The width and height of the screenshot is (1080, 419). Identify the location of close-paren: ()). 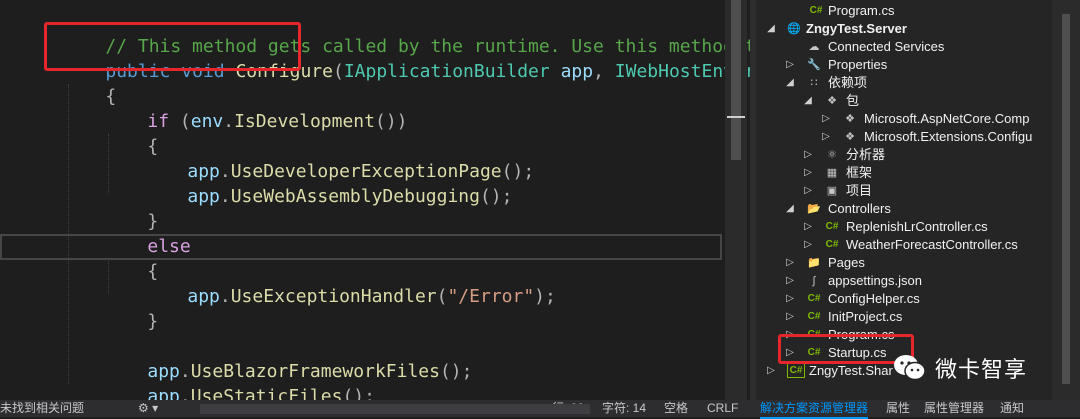
(391, 121).